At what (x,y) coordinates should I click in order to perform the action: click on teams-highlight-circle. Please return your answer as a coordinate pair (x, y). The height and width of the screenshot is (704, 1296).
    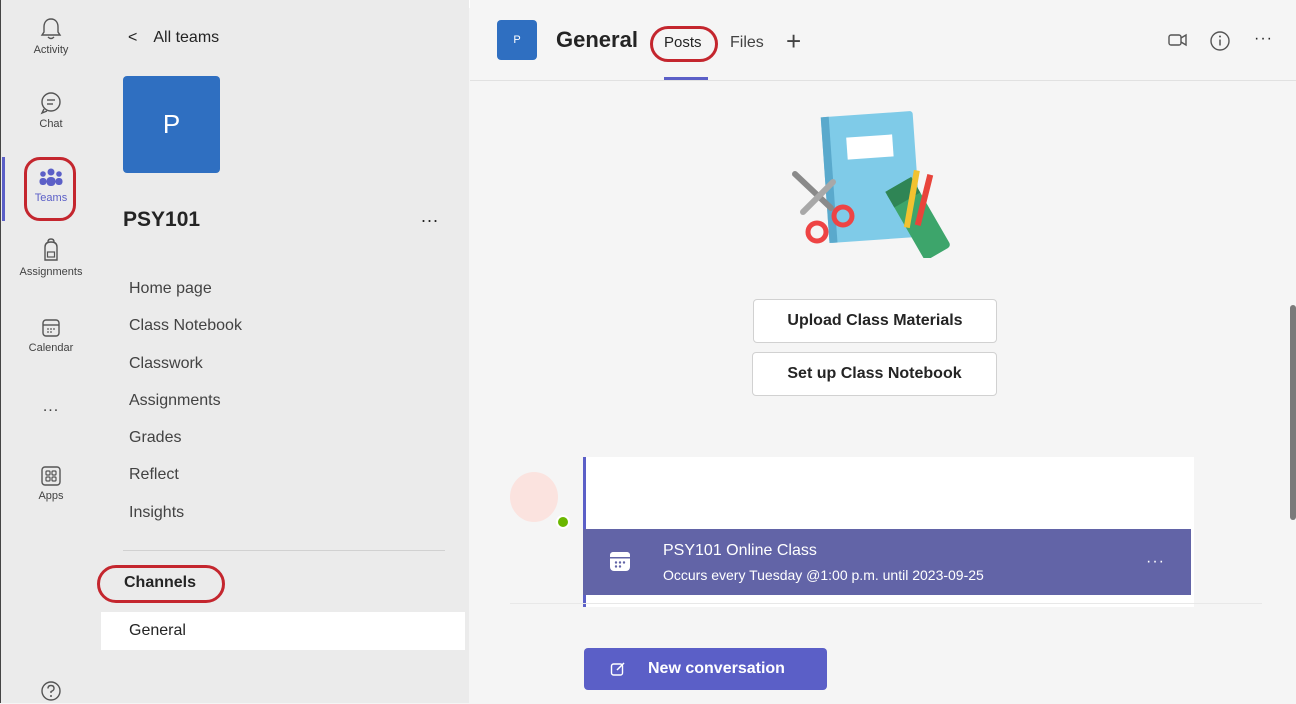
    Looking at the image, I should click on (50, 189).